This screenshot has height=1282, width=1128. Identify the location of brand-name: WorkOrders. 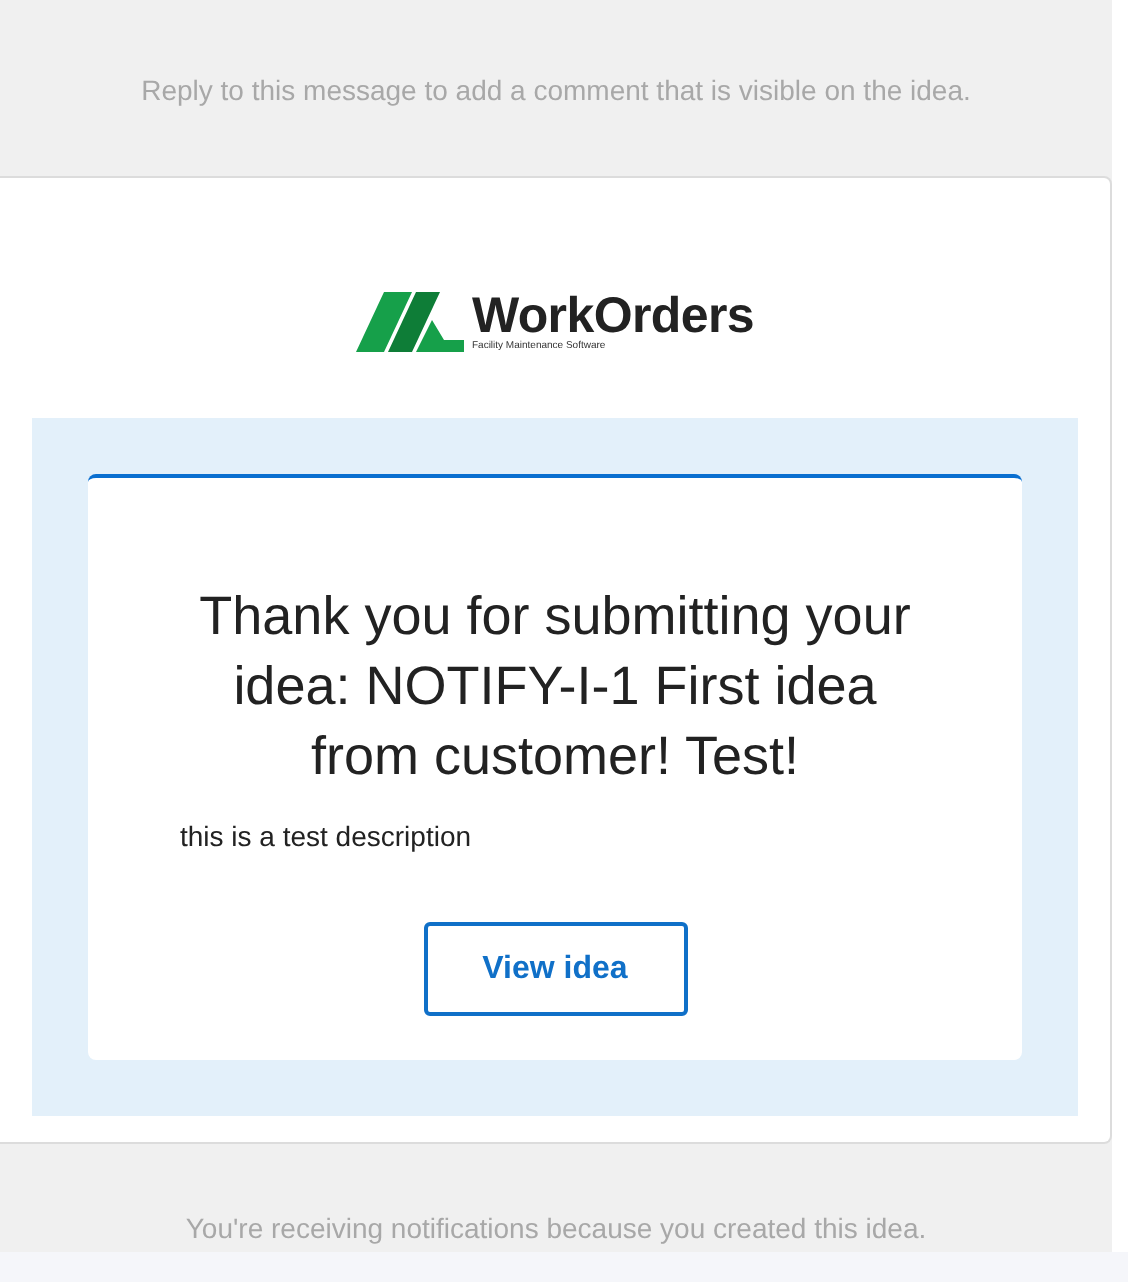
(613, 317).